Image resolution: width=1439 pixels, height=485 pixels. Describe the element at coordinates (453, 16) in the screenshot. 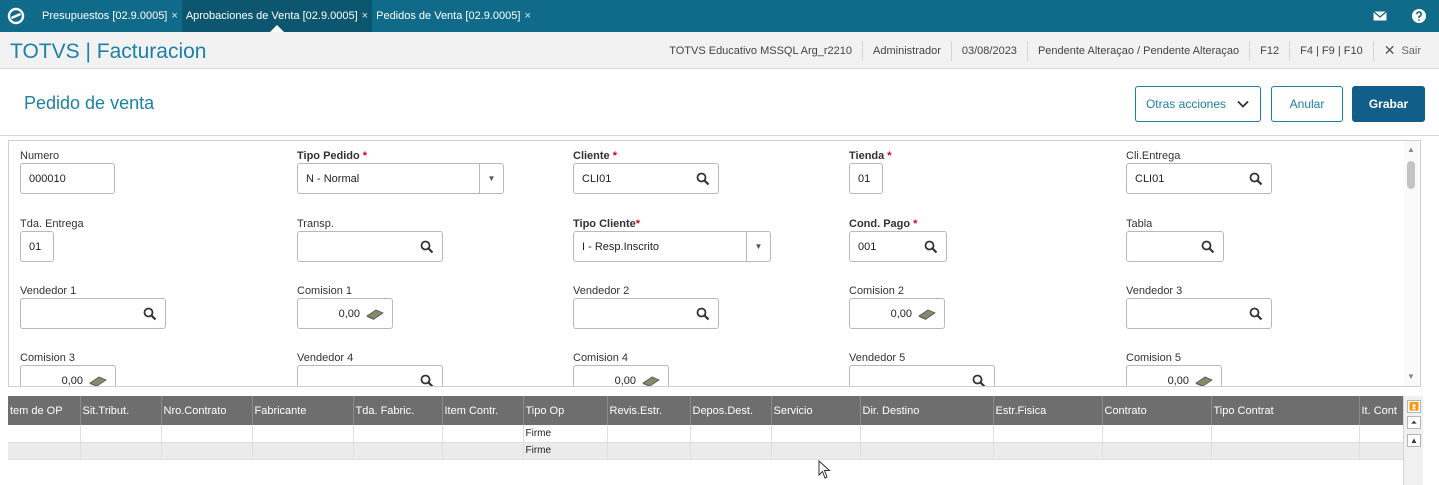

I see `tab-pedidos-de-venta: Pedidos de Venta [02.9.0005] ×` at that location.